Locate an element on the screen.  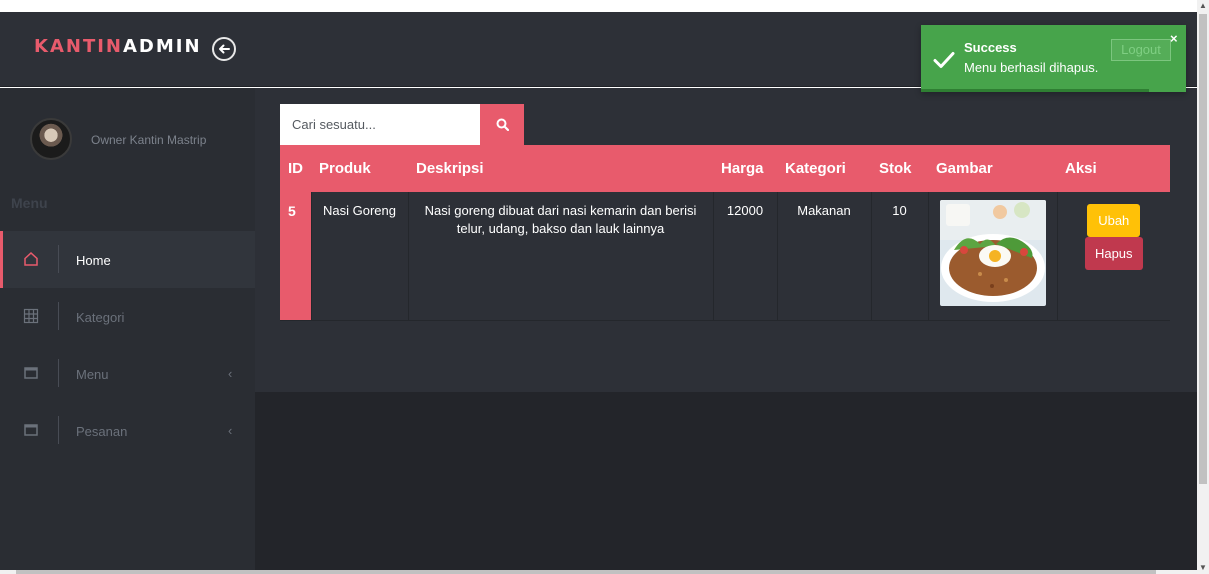
horizontal-scrollbar is located at coordinates (598, 572).